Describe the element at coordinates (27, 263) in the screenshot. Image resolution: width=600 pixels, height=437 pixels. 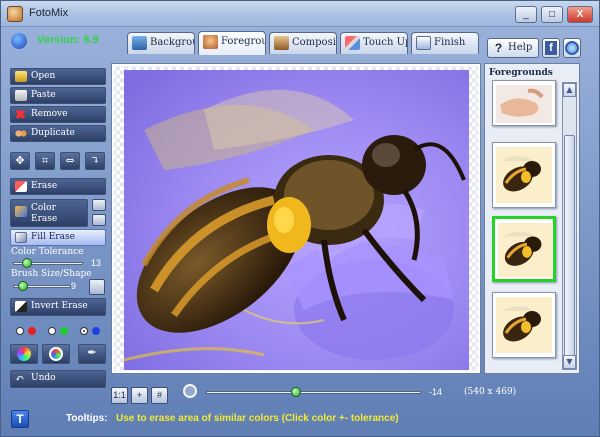
I see `color-tolerance-thumb` at that location.